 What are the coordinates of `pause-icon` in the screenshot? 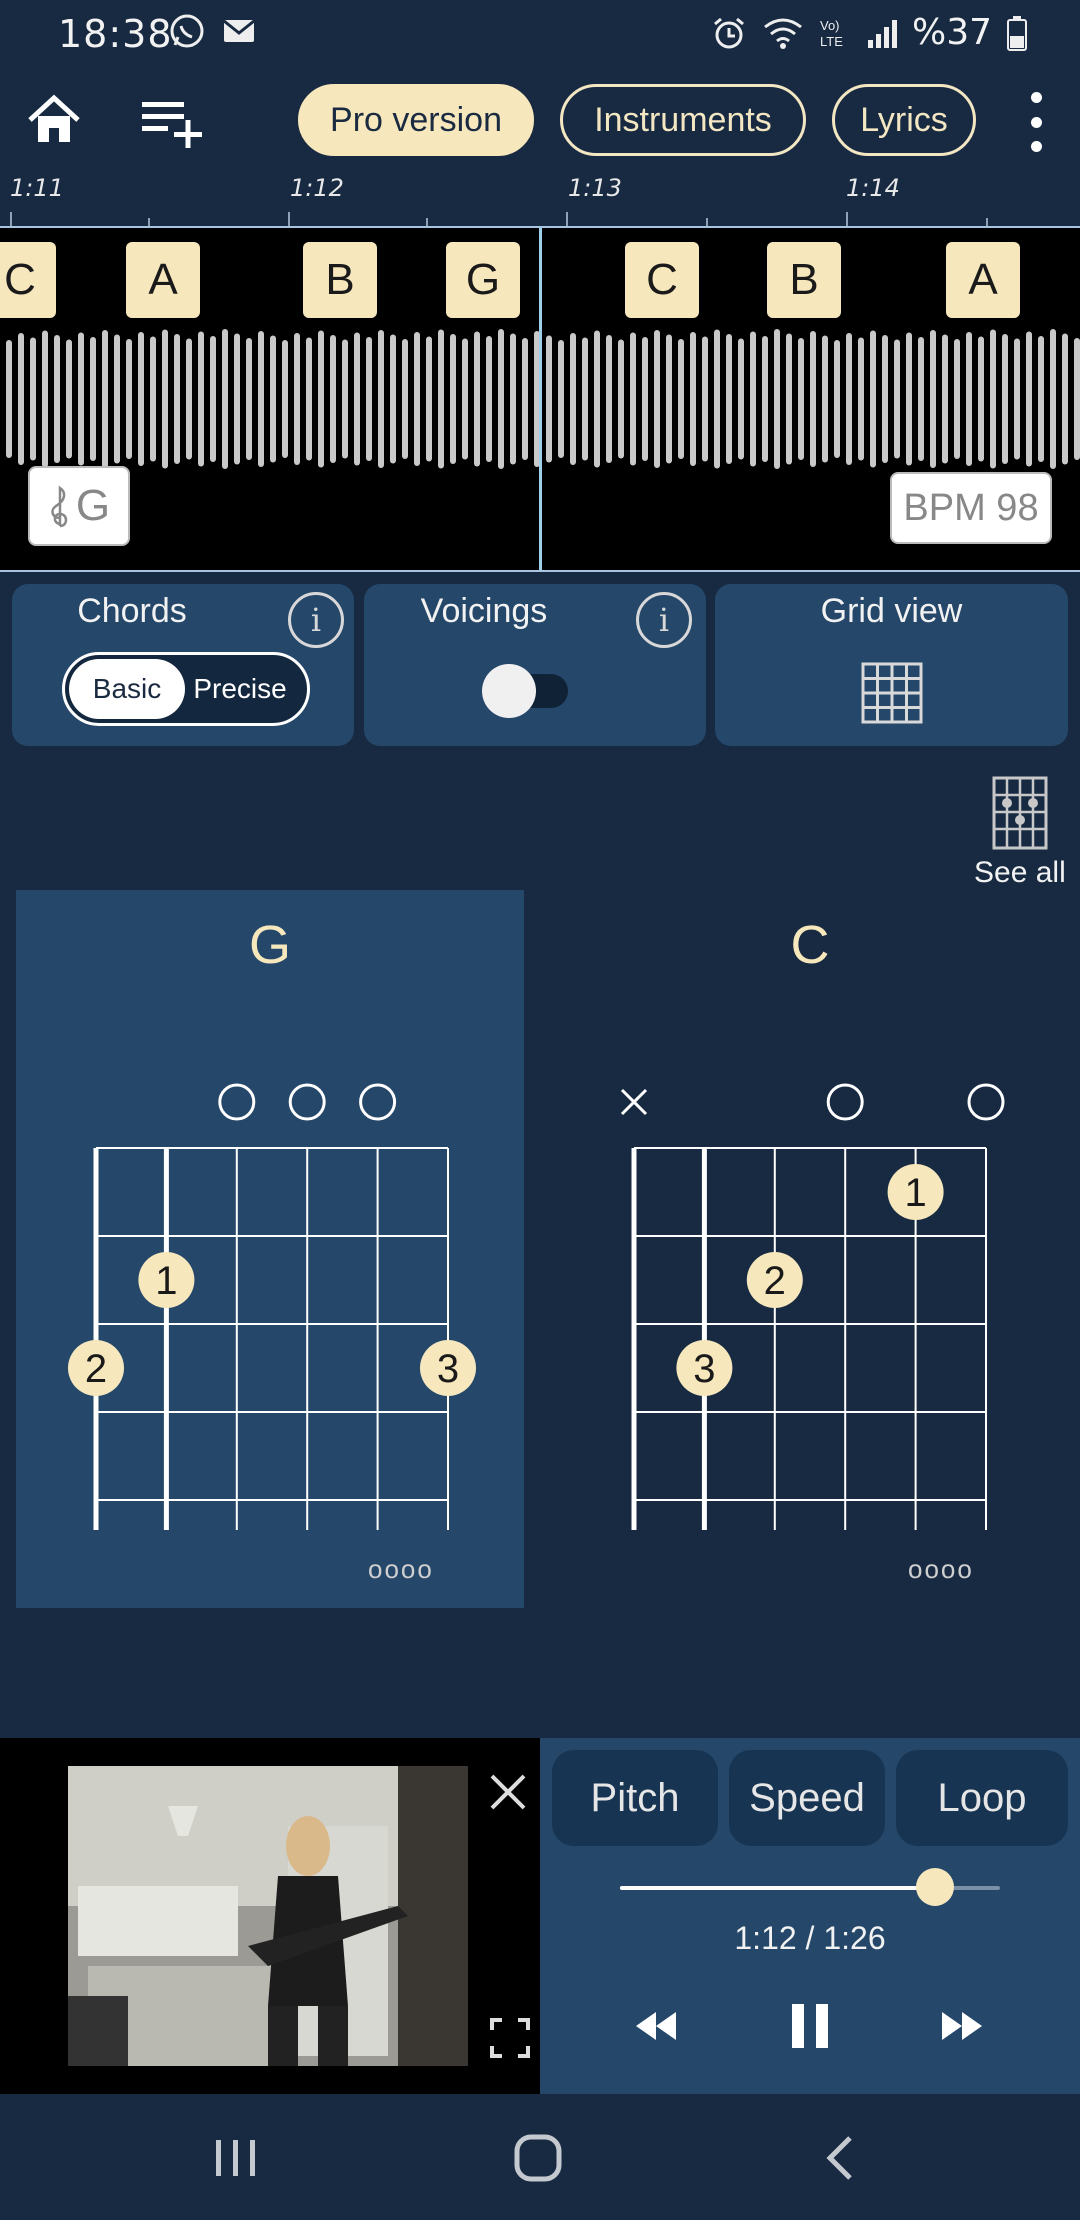 It's located at (810, 2026).